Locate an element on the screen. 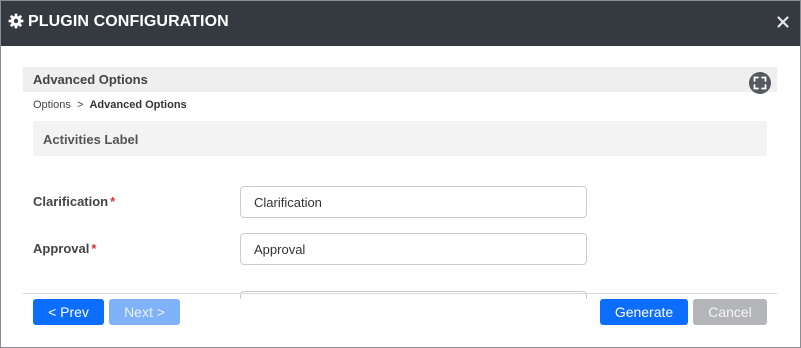  clarification-label: Clarification * is located at coordinates (74, 201).